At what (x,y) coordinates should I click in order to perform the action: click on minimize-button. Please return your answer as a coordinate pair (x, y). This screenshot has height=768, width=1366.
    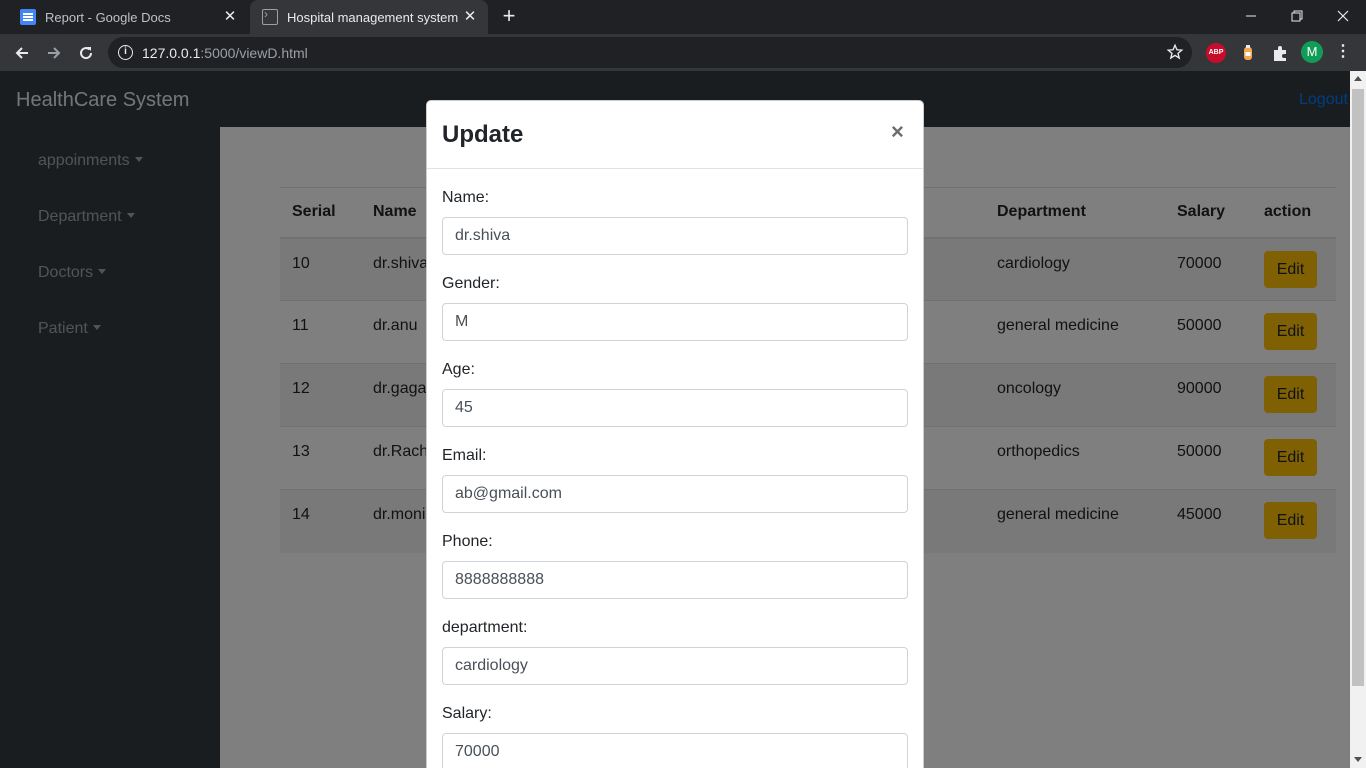
    Looking at the image, I should click on (1251, 16).